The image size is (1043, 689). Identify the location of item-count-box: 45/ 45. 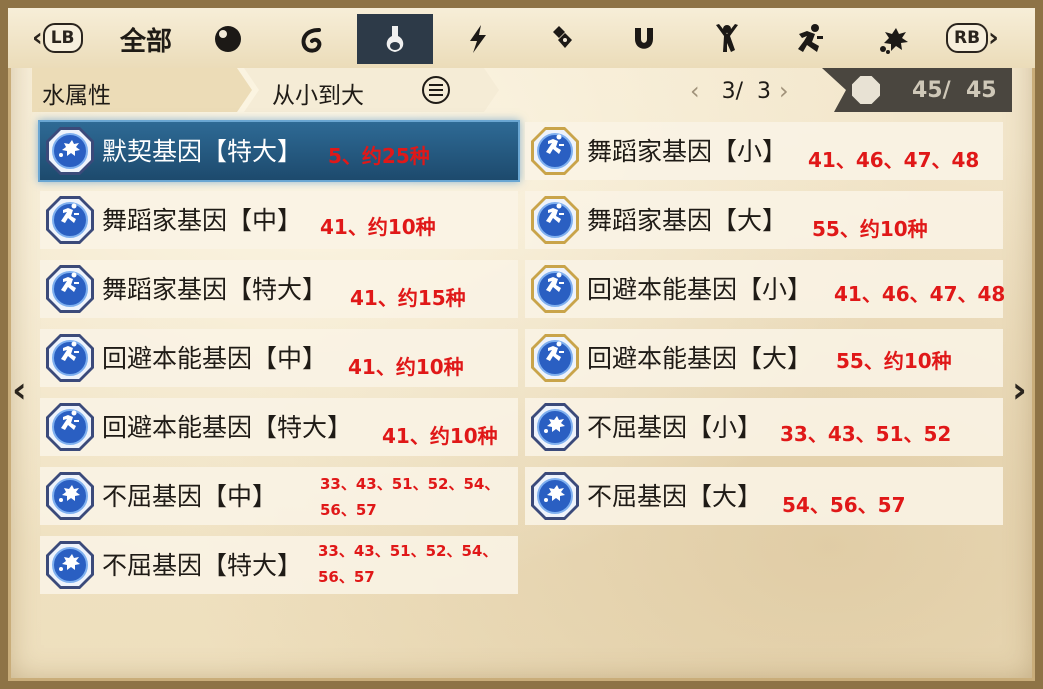
(917, 90).